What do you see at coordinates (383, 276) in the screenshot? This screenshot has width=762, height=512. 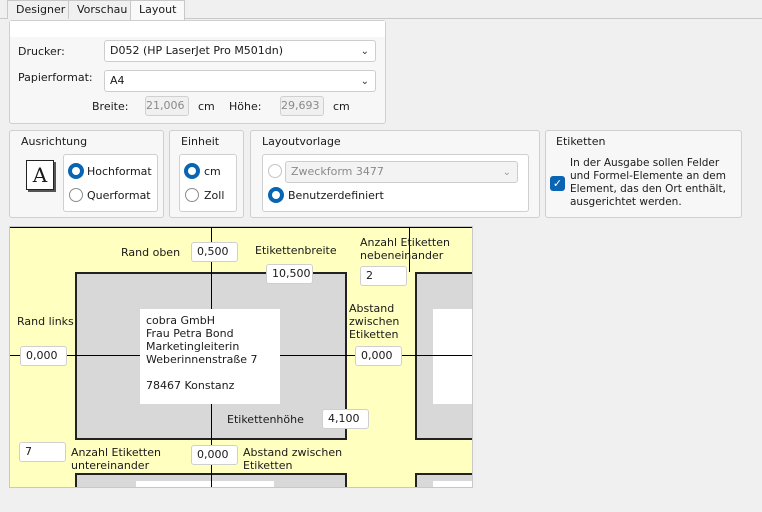 I see `anzahl-nebeneinander-input: 2` at bounding box center [383, 276].